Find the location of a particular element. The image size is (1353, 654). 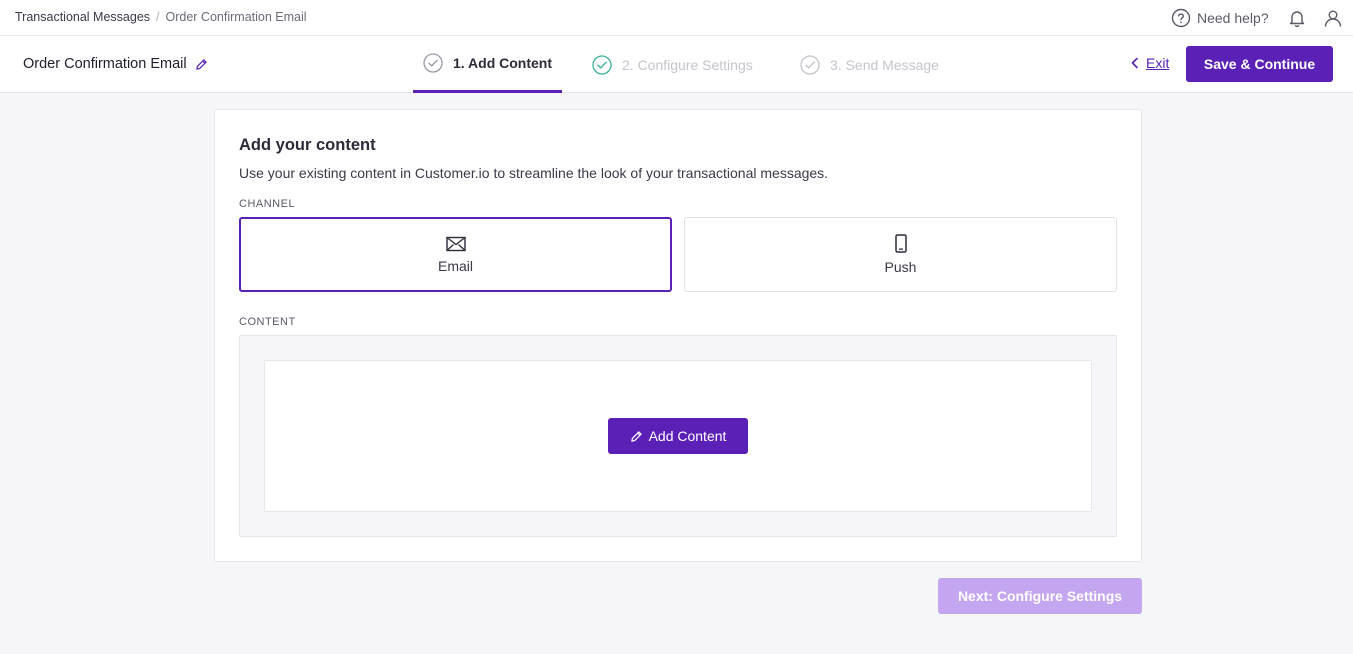

user-icon is located at coordinates (1333, 18).